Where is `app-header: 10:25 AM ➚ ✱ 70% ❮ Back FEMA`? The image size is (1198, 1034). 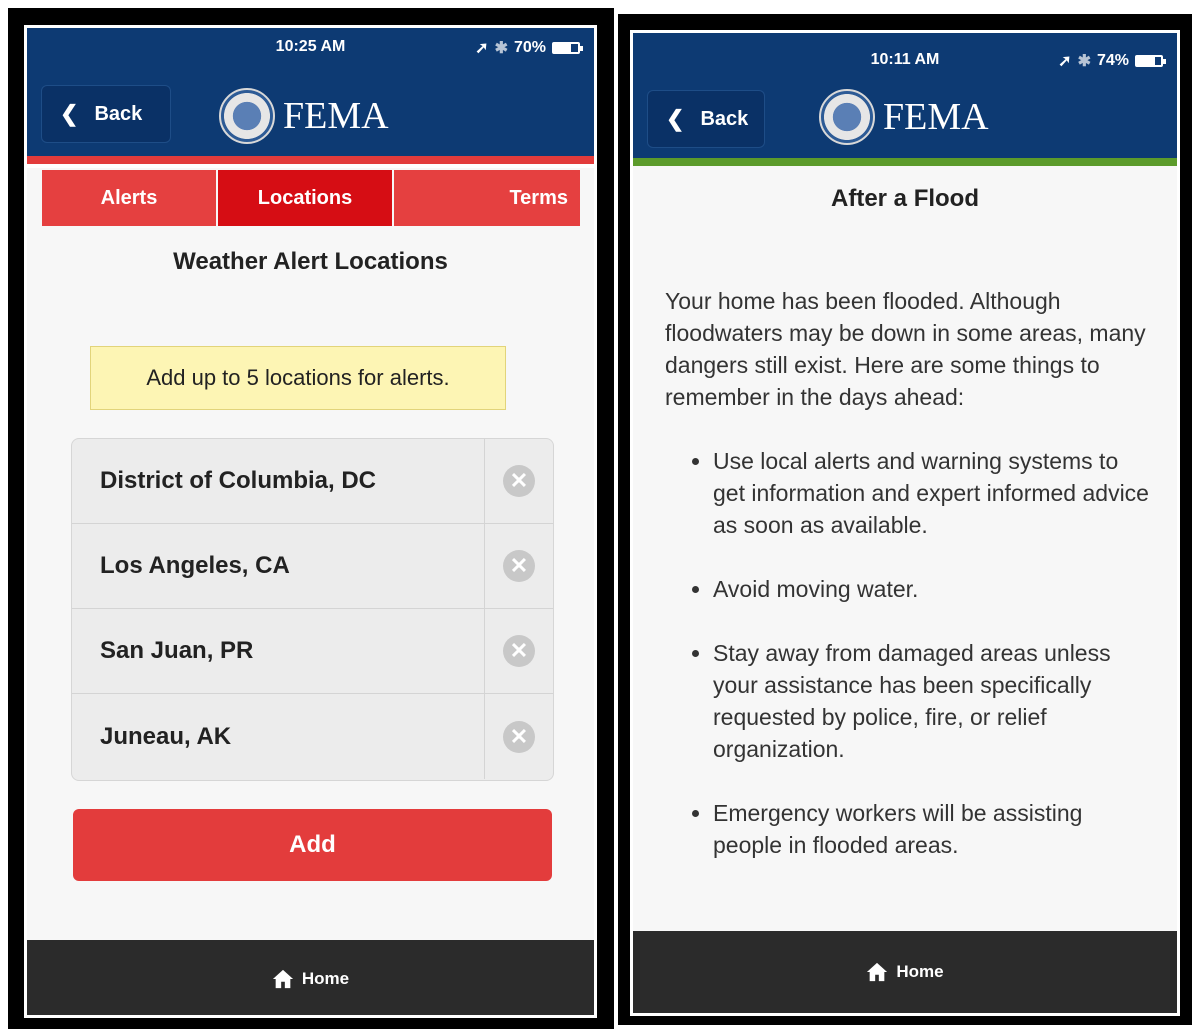
app-header: 10:25 AM ➚ ✱ 70% ❮ Back FEMA is located at coordinates (310, 92).